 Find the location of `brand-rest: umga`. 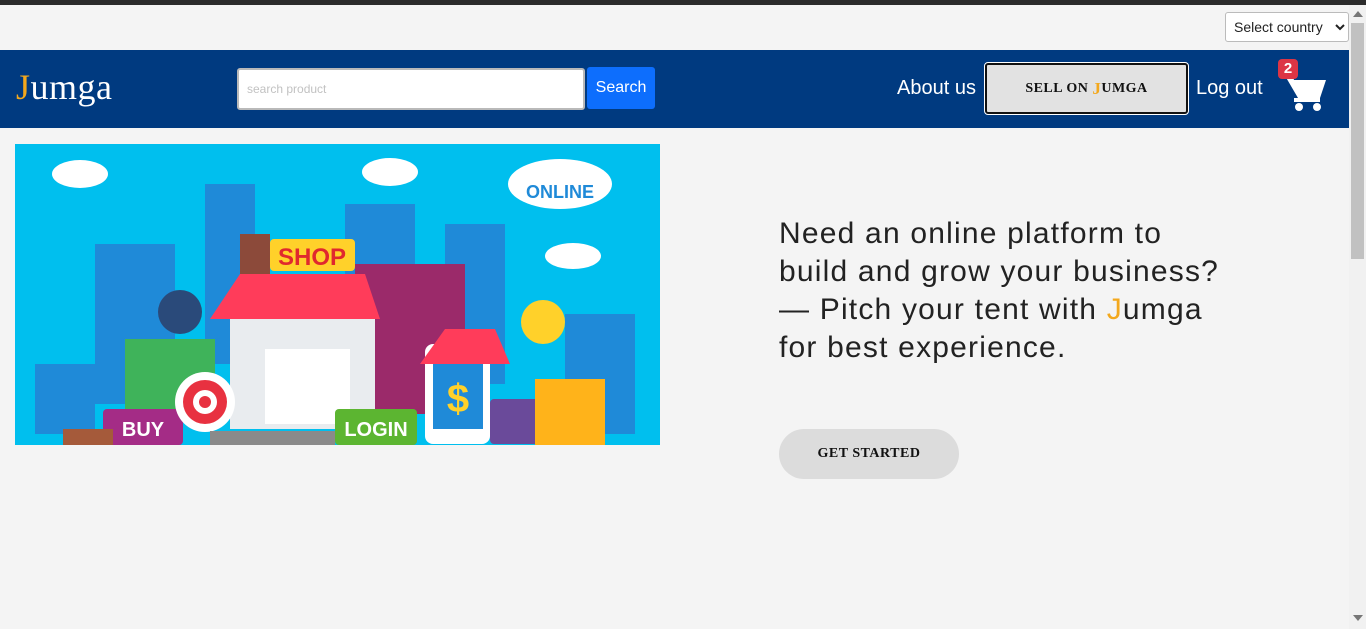

brand-rest: umga is located at coordinates (71, 87).